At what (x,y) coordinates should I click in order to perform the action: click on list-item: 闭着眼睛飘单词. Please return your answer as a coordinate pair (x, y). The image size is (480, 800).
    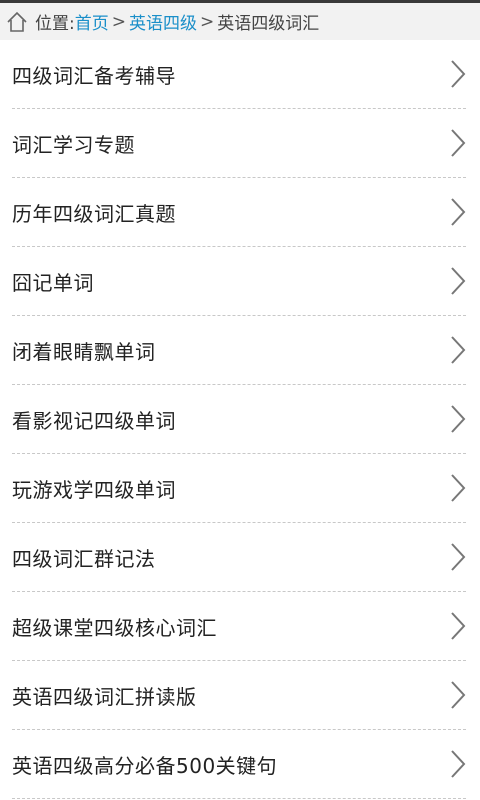
    Looking at the image, I should click on (239, 350).